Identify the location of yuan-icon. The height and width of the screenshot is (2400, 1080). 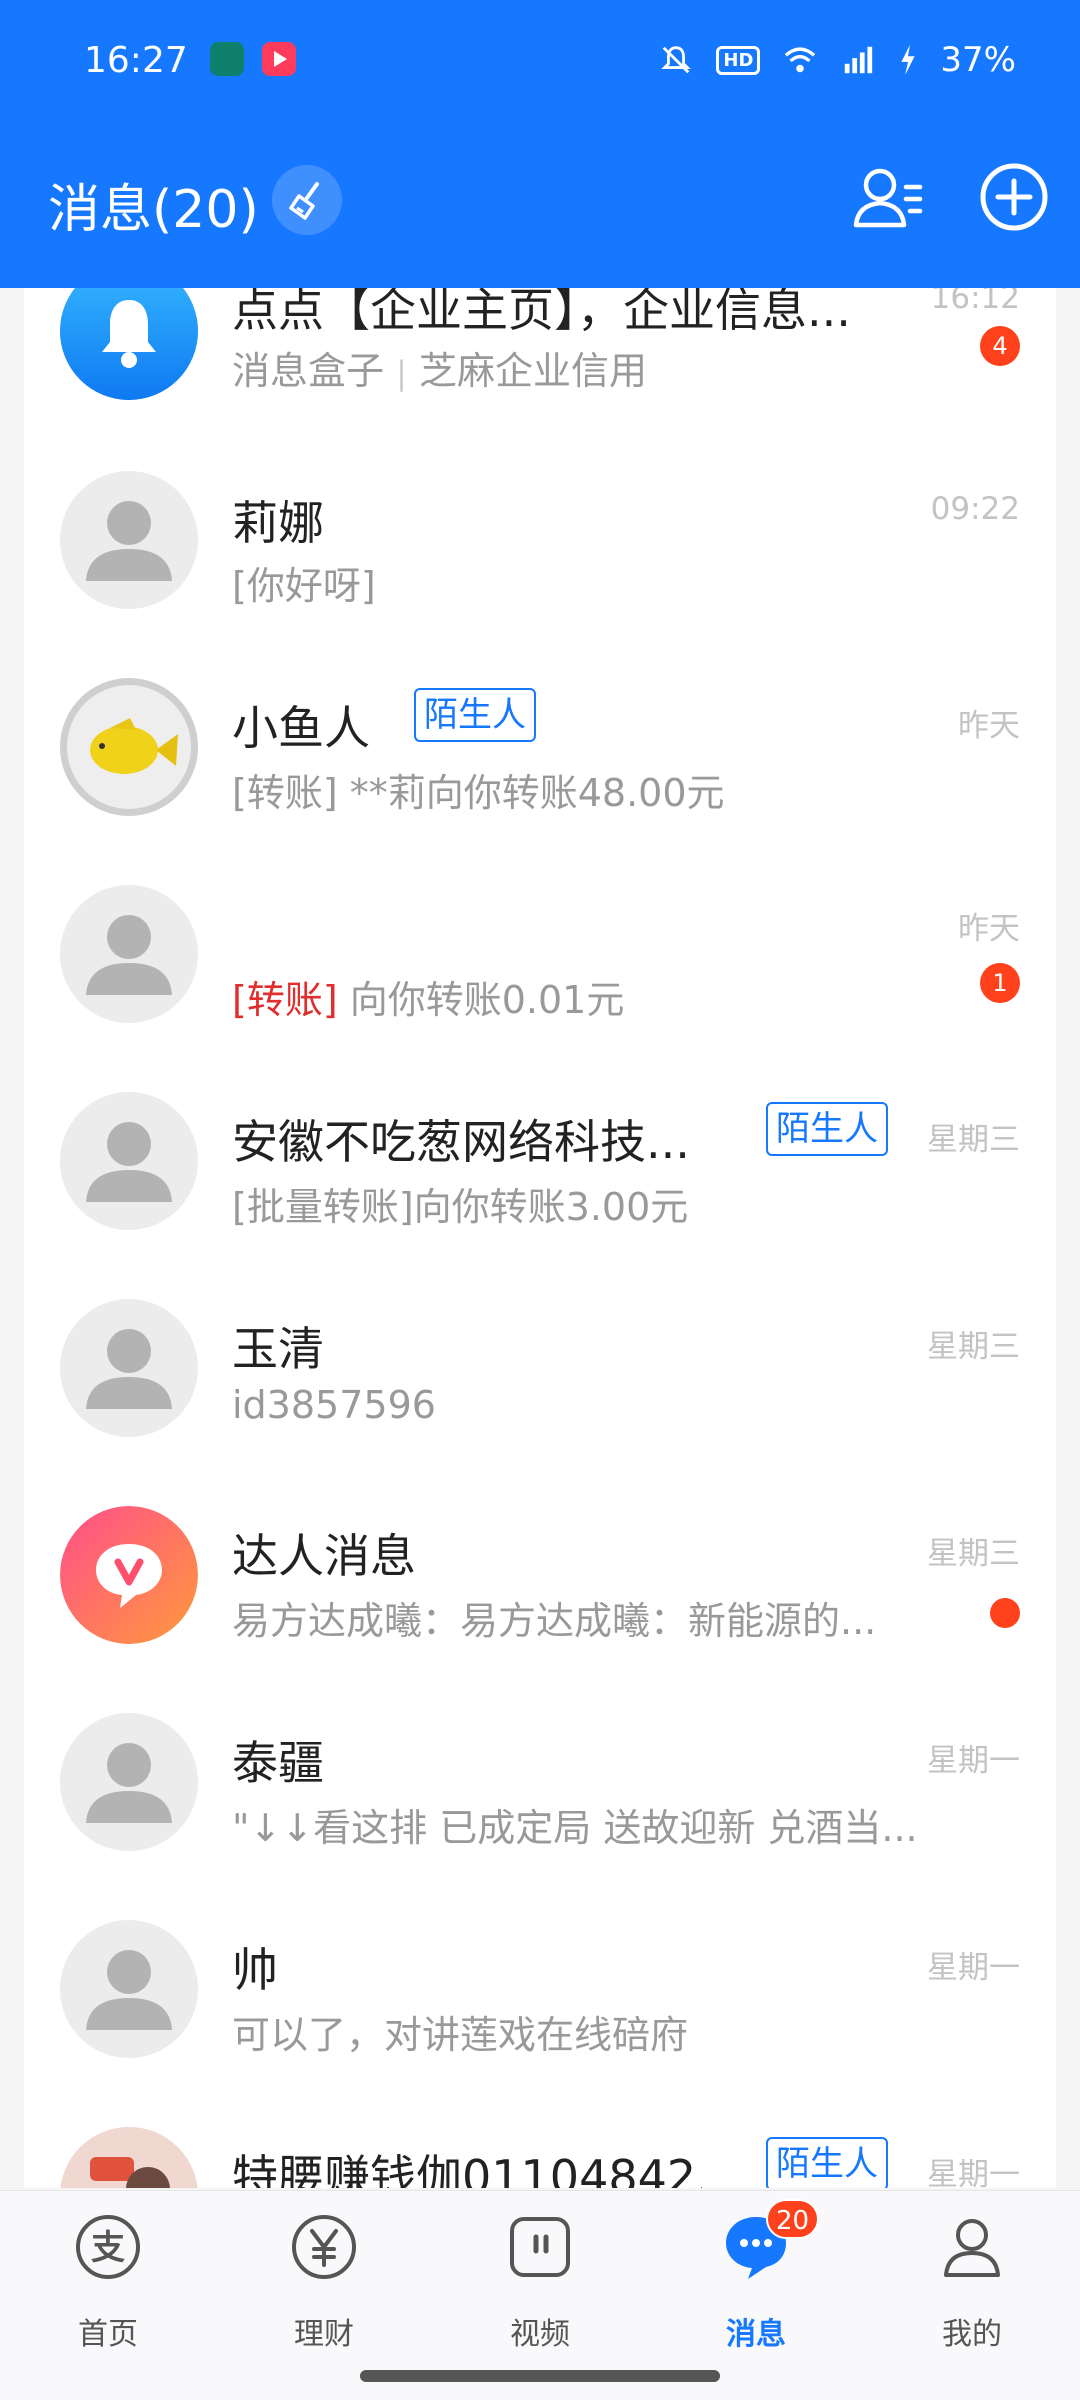
(324, 2247).